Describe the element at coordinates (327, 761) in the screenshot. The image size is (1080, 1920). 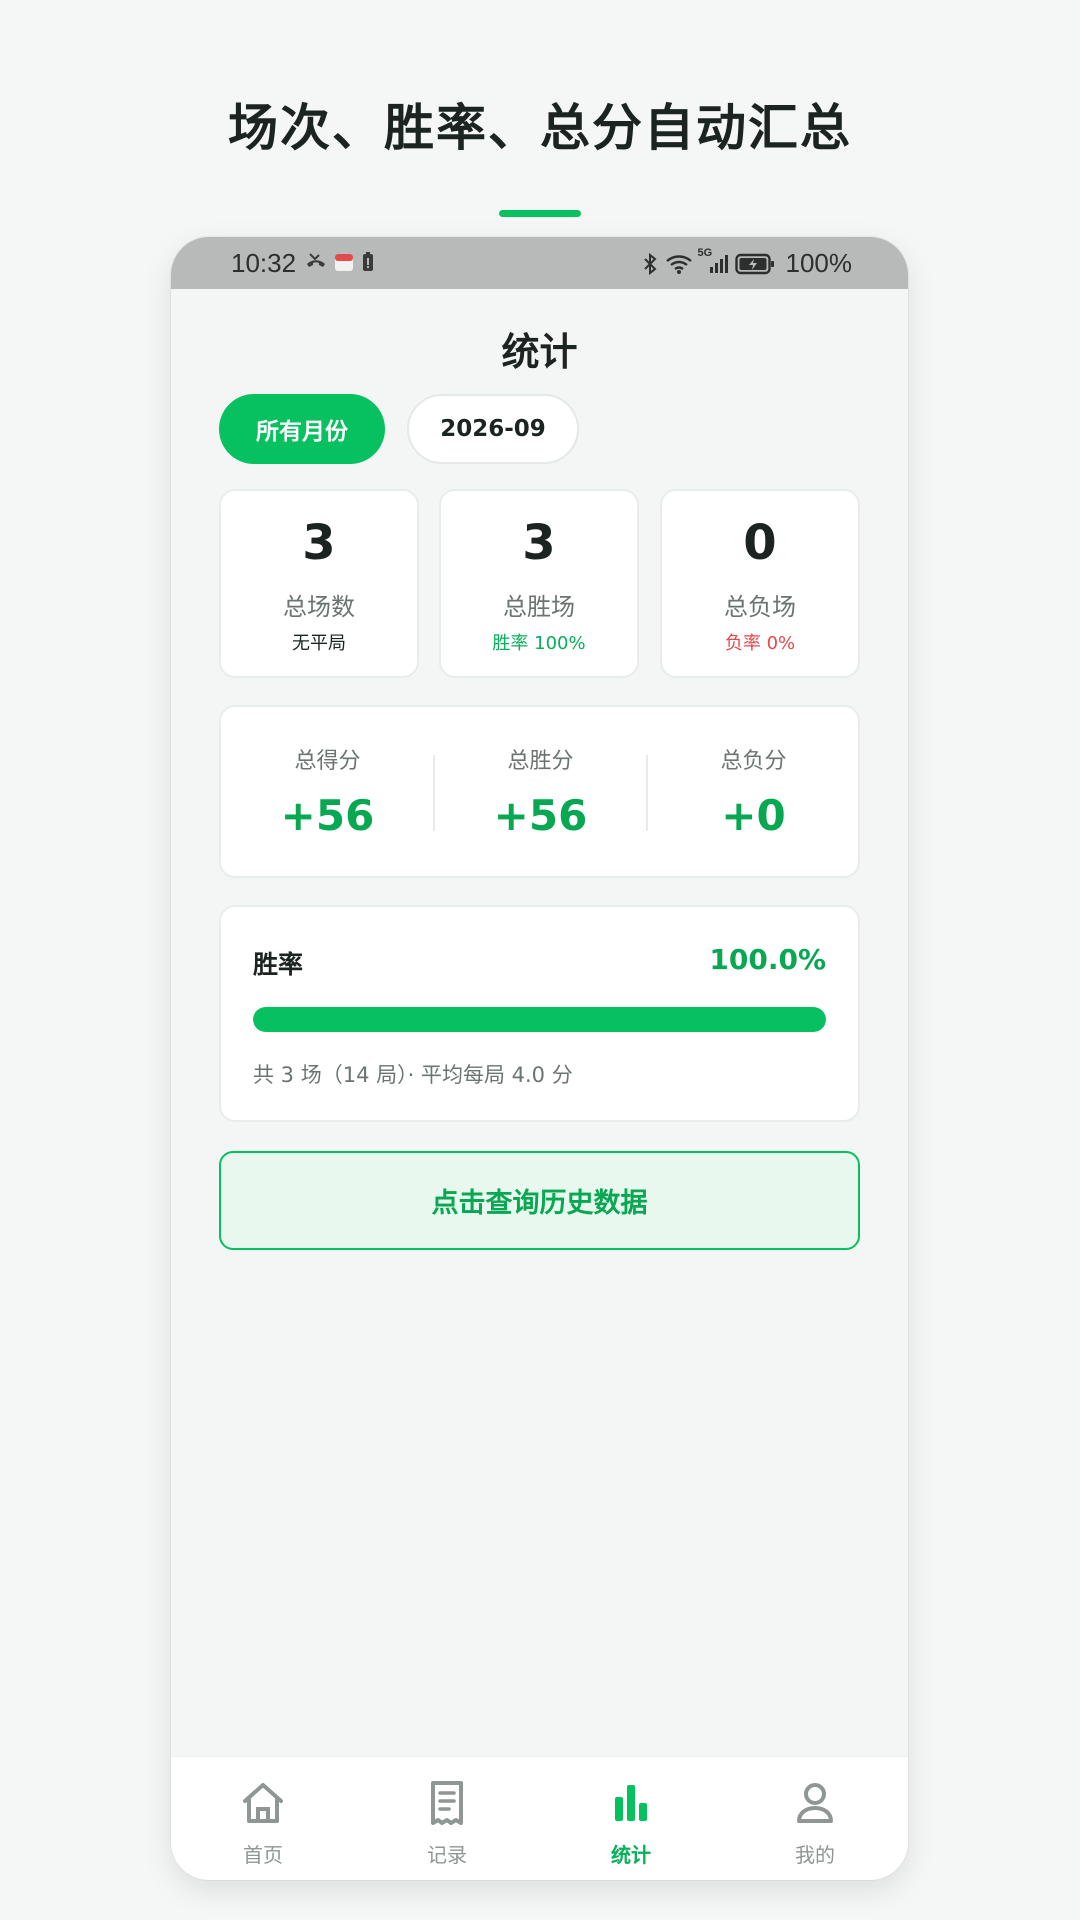
I see `total-score-label: 总得分` at that location.